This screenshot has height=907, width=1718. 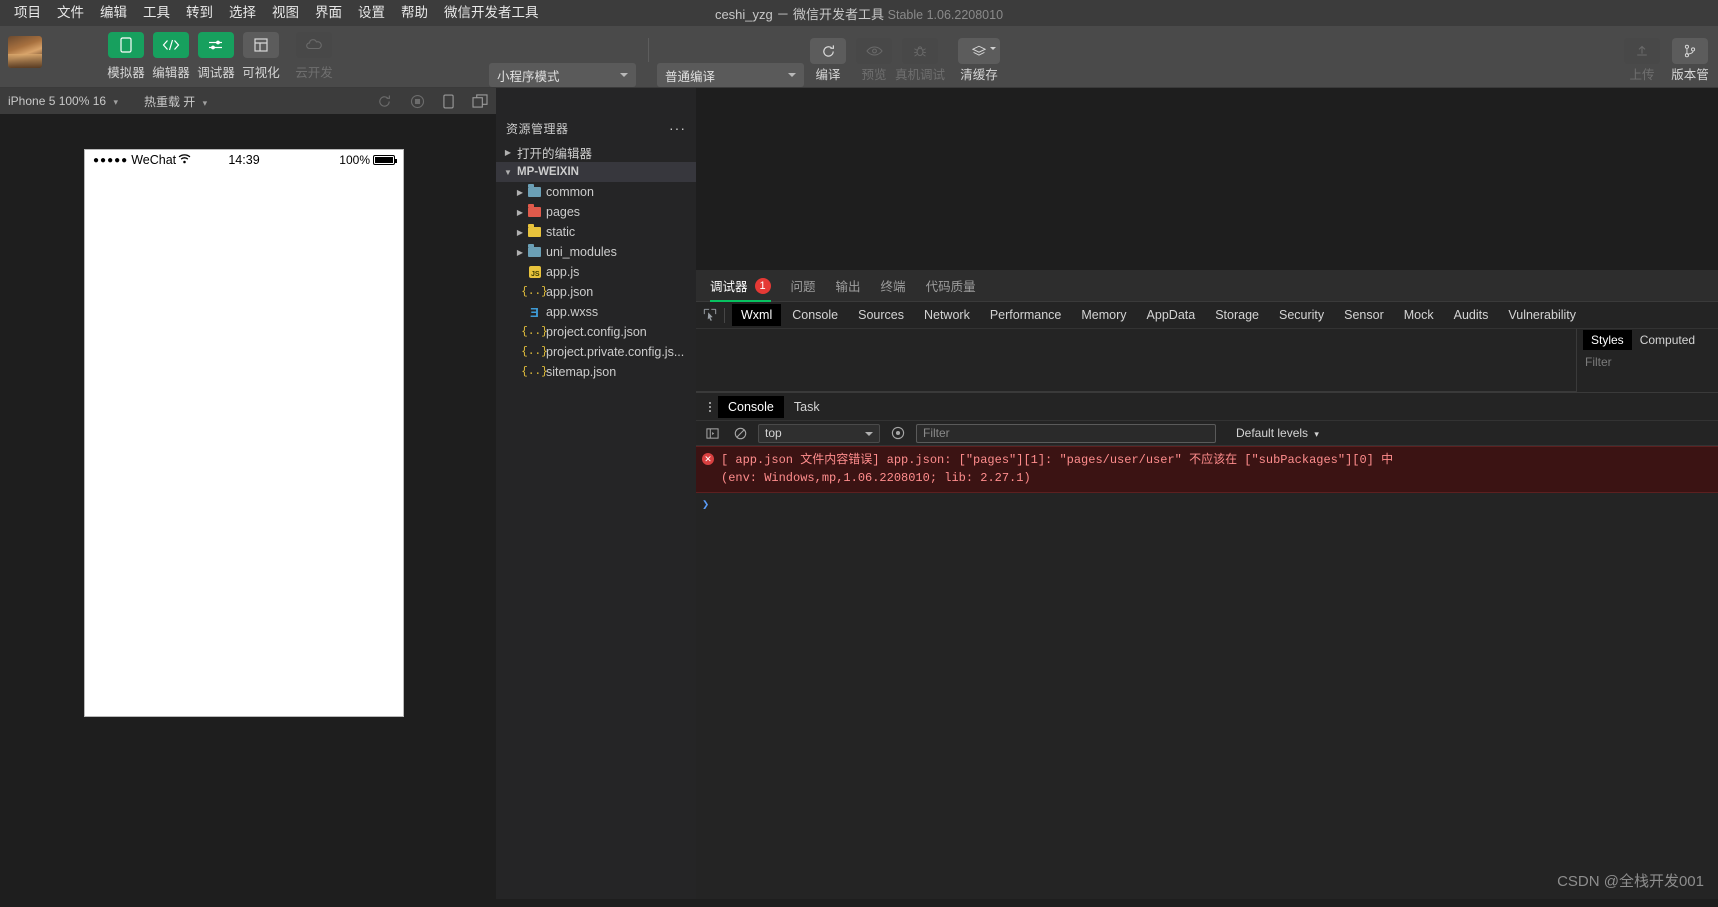 I want to click on js-file-icon: JS, so click(x=534, y=272).